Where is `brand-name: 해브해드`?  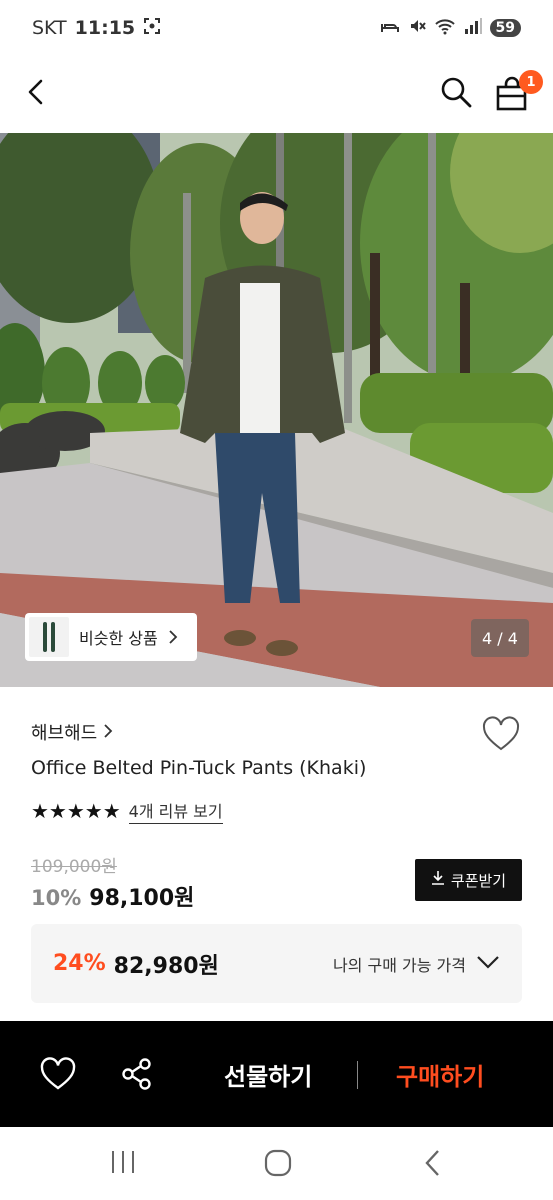
brand-name: 해브해드 is located at coordinates (64, 733).